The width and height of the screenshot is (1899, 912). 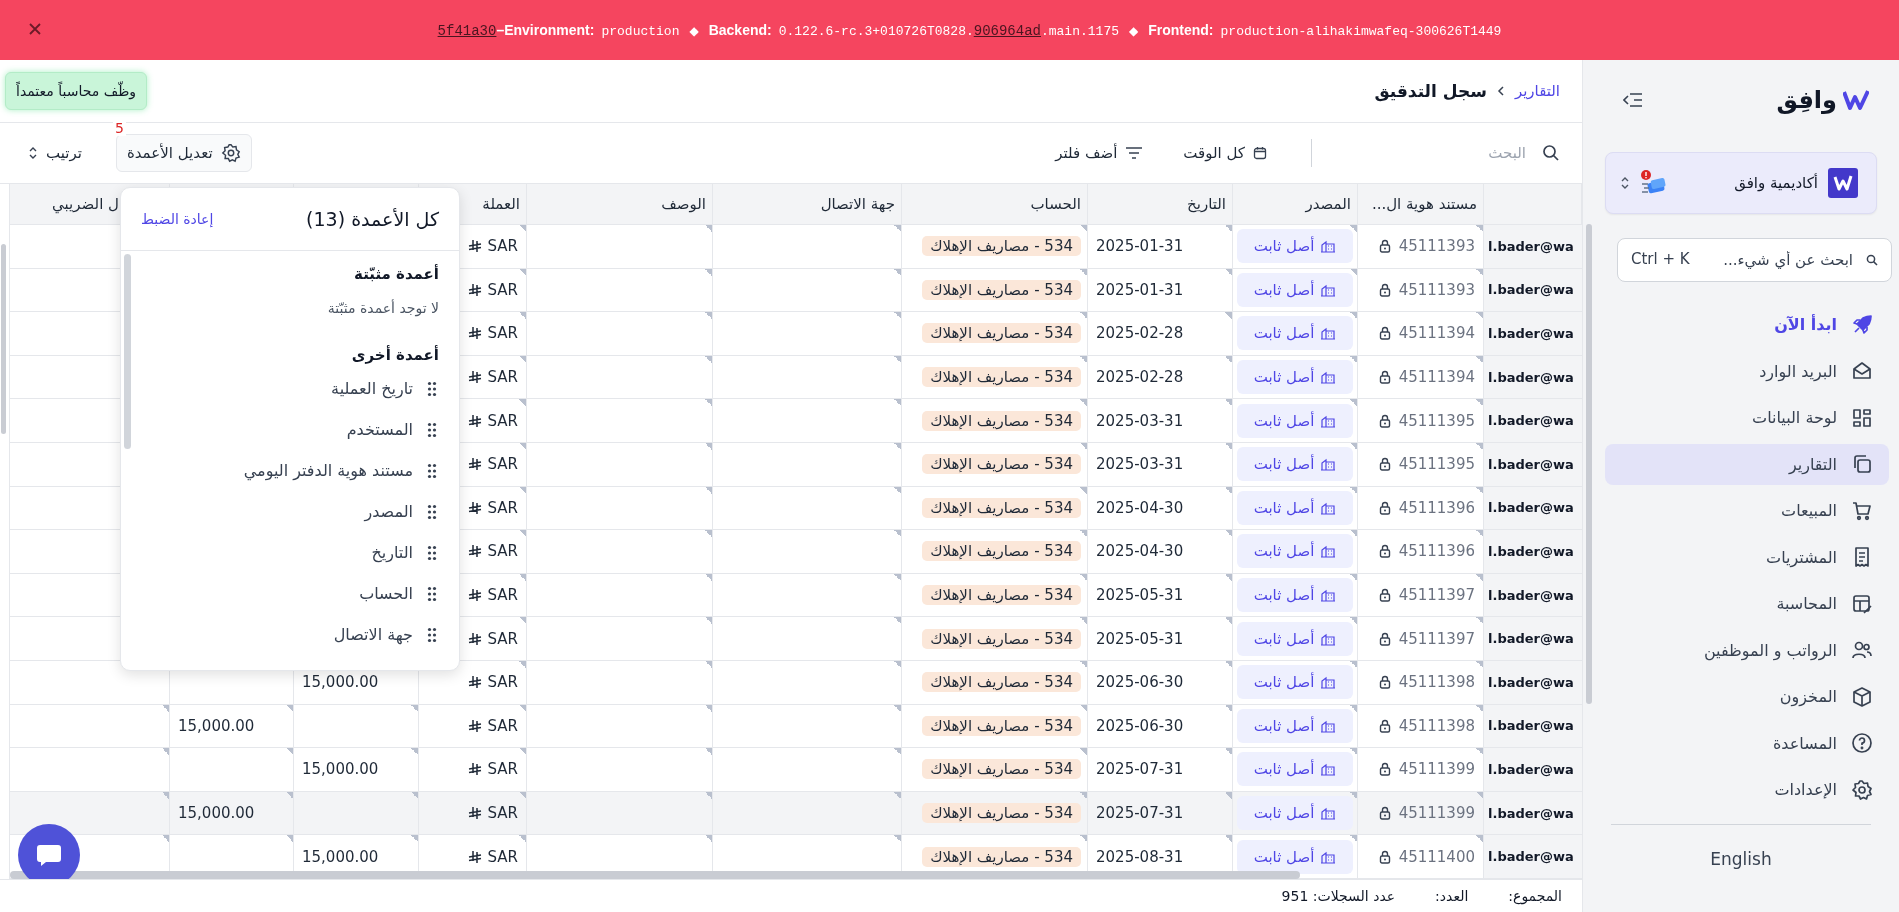 I want to click on nav-item: المخزون, so click(x=1747, y=696).